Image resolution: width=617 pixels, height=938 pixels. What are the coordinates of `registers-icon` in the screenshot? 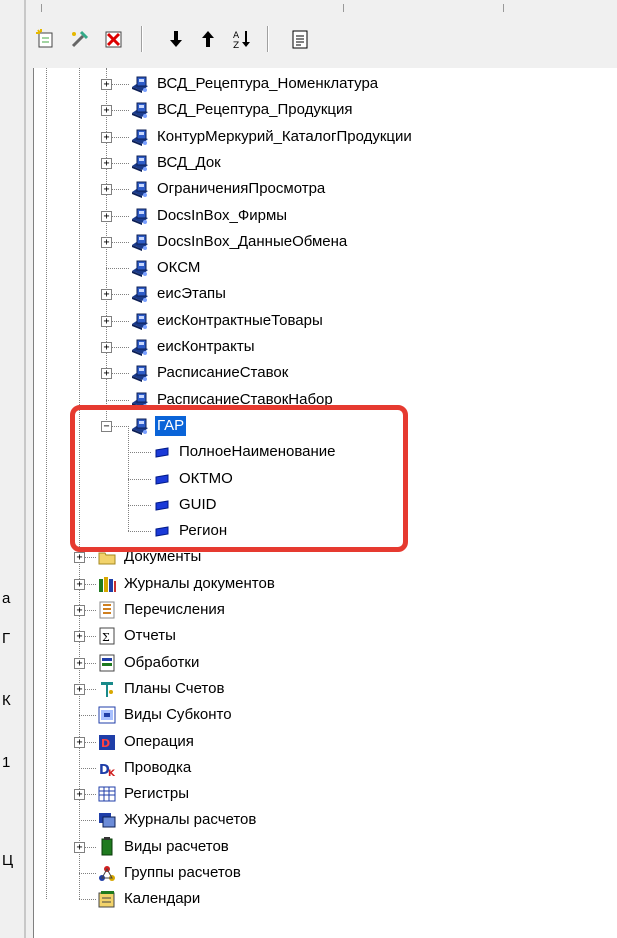 It's located at (107, 794).